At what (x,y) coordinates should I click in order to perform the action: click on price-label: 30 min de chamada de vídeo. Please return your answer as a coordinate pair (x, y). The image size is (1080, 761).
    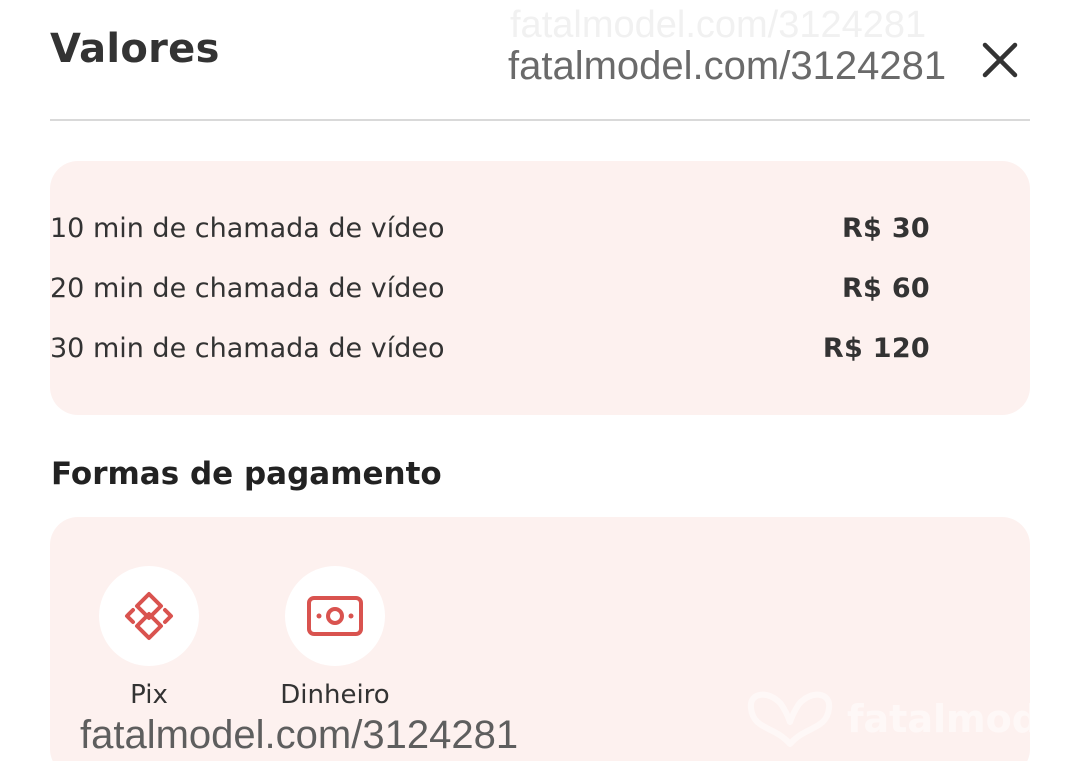
    Looking at the image, I should click on (247, 348).